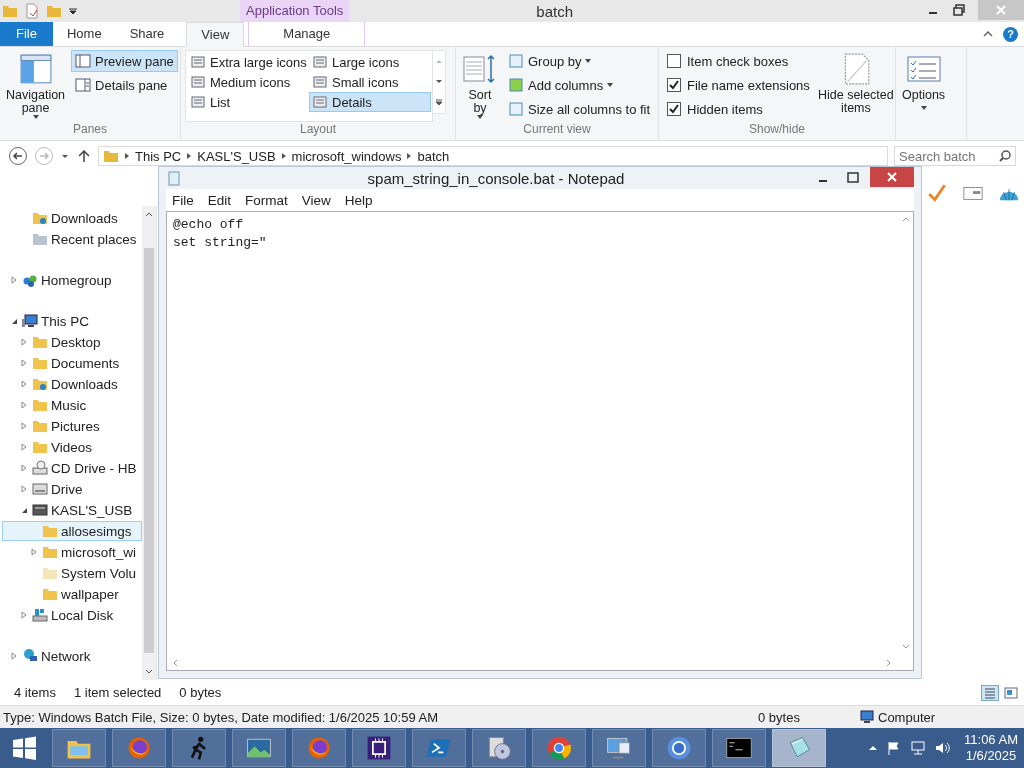 This screenshot has width=1024, height=768. Describe the element at coordinates (36, 86) in the screenshot. I see `navigation-pane-button: Navigation pane` at that location.